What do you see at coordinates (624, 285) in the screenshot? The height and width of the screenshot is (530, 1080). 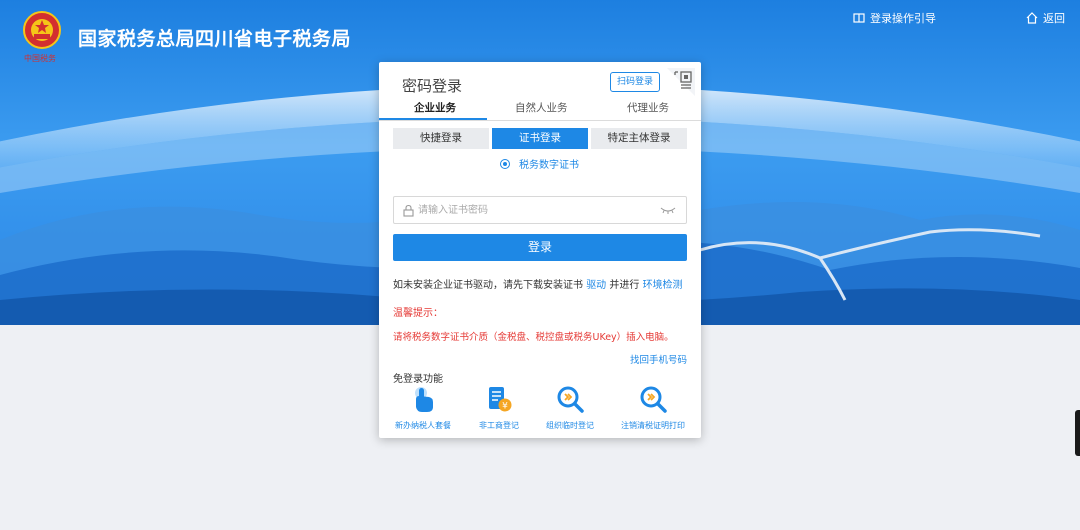 I see `driver-notice-middle: 并进行` at bounding box center [624, 285].